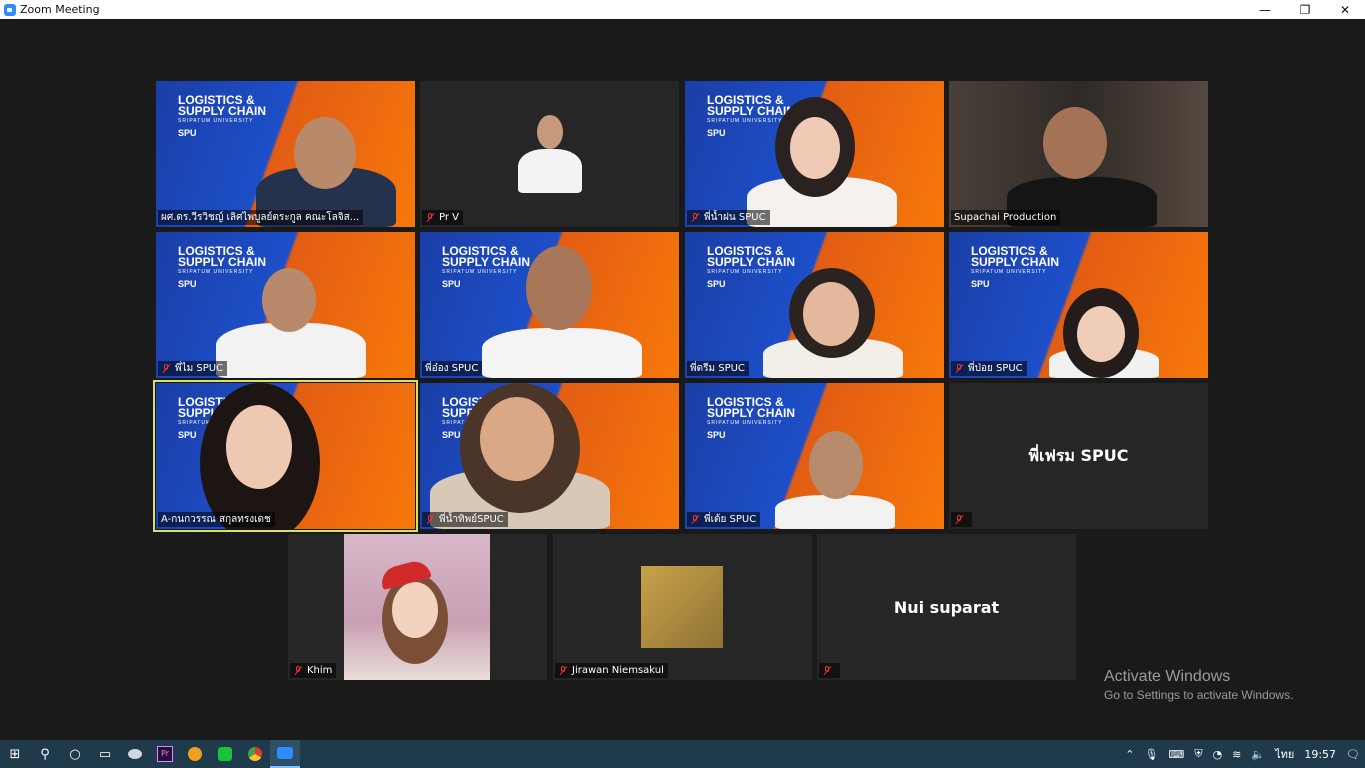 The image size is (1365, 768). Describe the element at coordinates (728, 217) in the screenshot. I see `participant-name-label: พี่น้ำฝน SPUC` at that location.